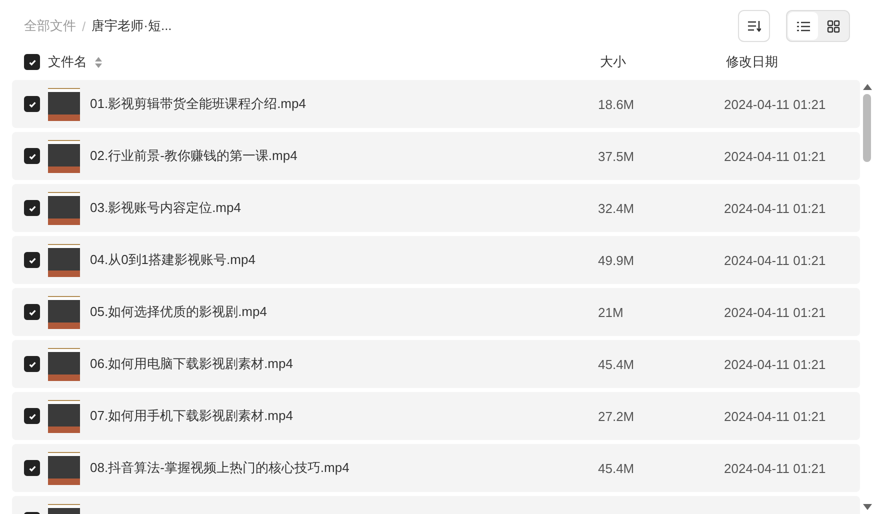  Describe the element at coordinates (67, 62) in the screenshot. I see `column-header: 文件名` at that location.